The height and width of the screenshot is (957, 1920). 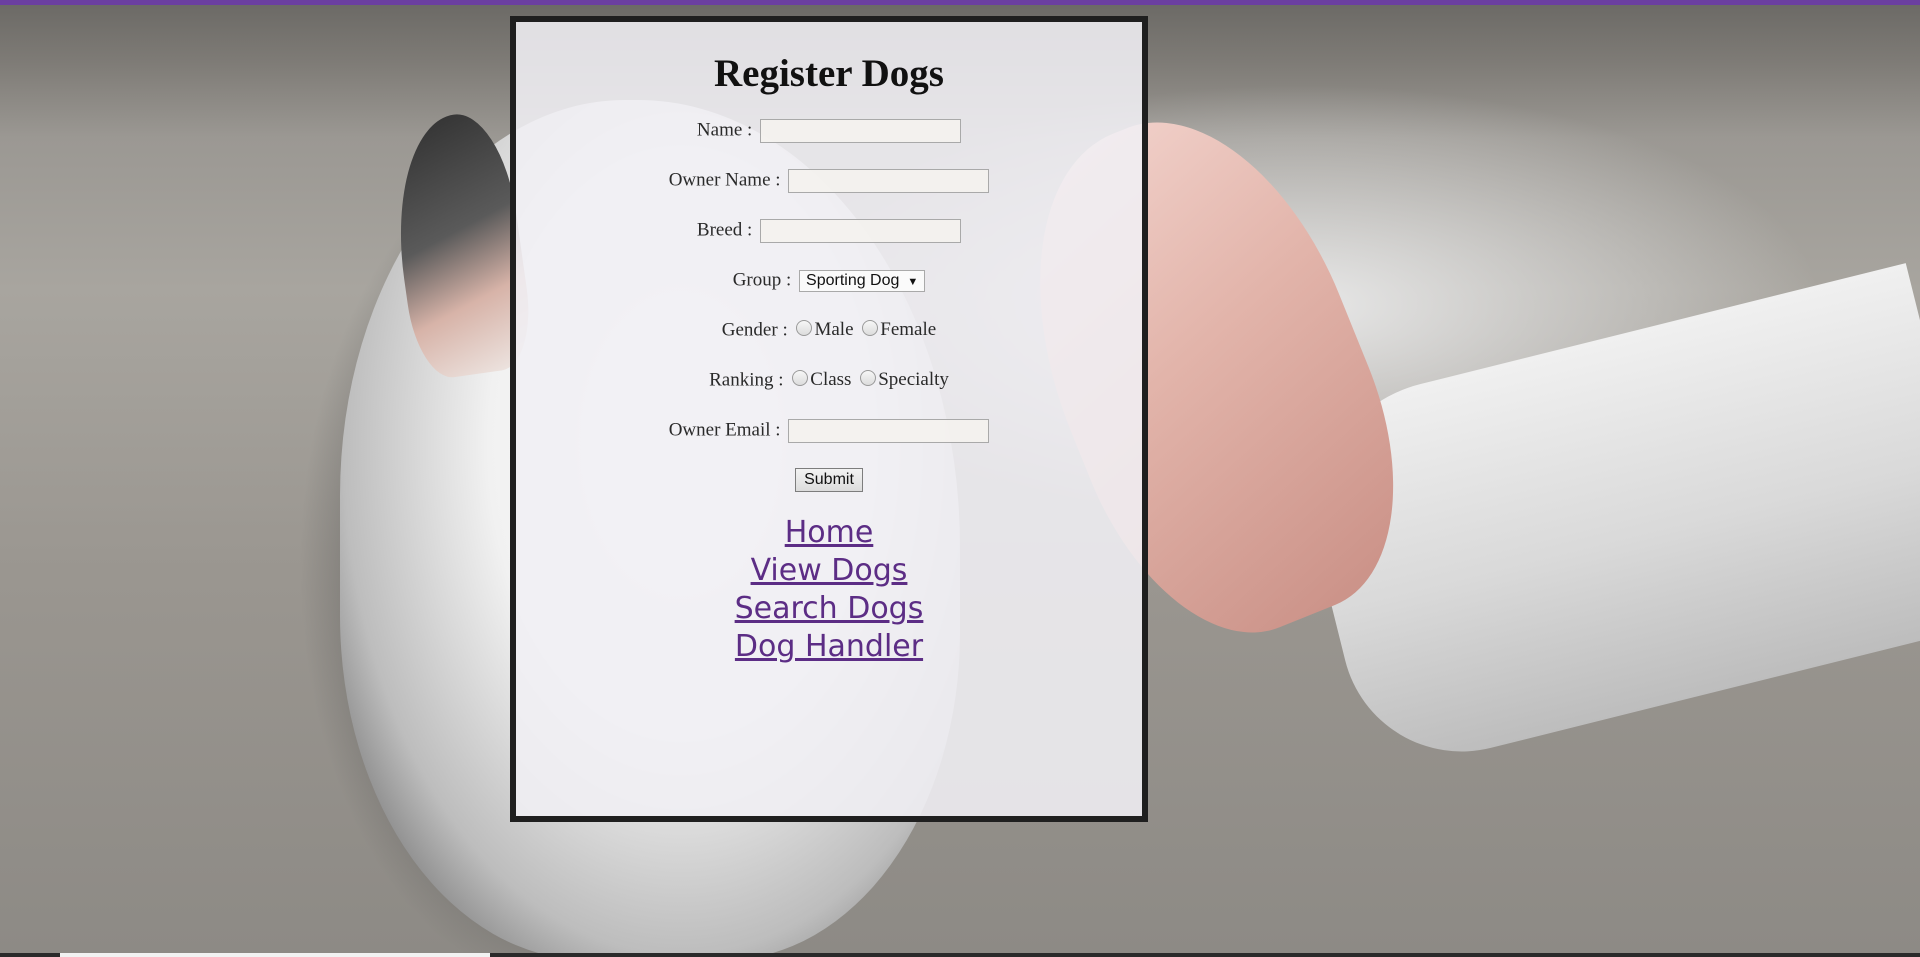 I want to click on owner-name-input, so click(x=889, y=180).